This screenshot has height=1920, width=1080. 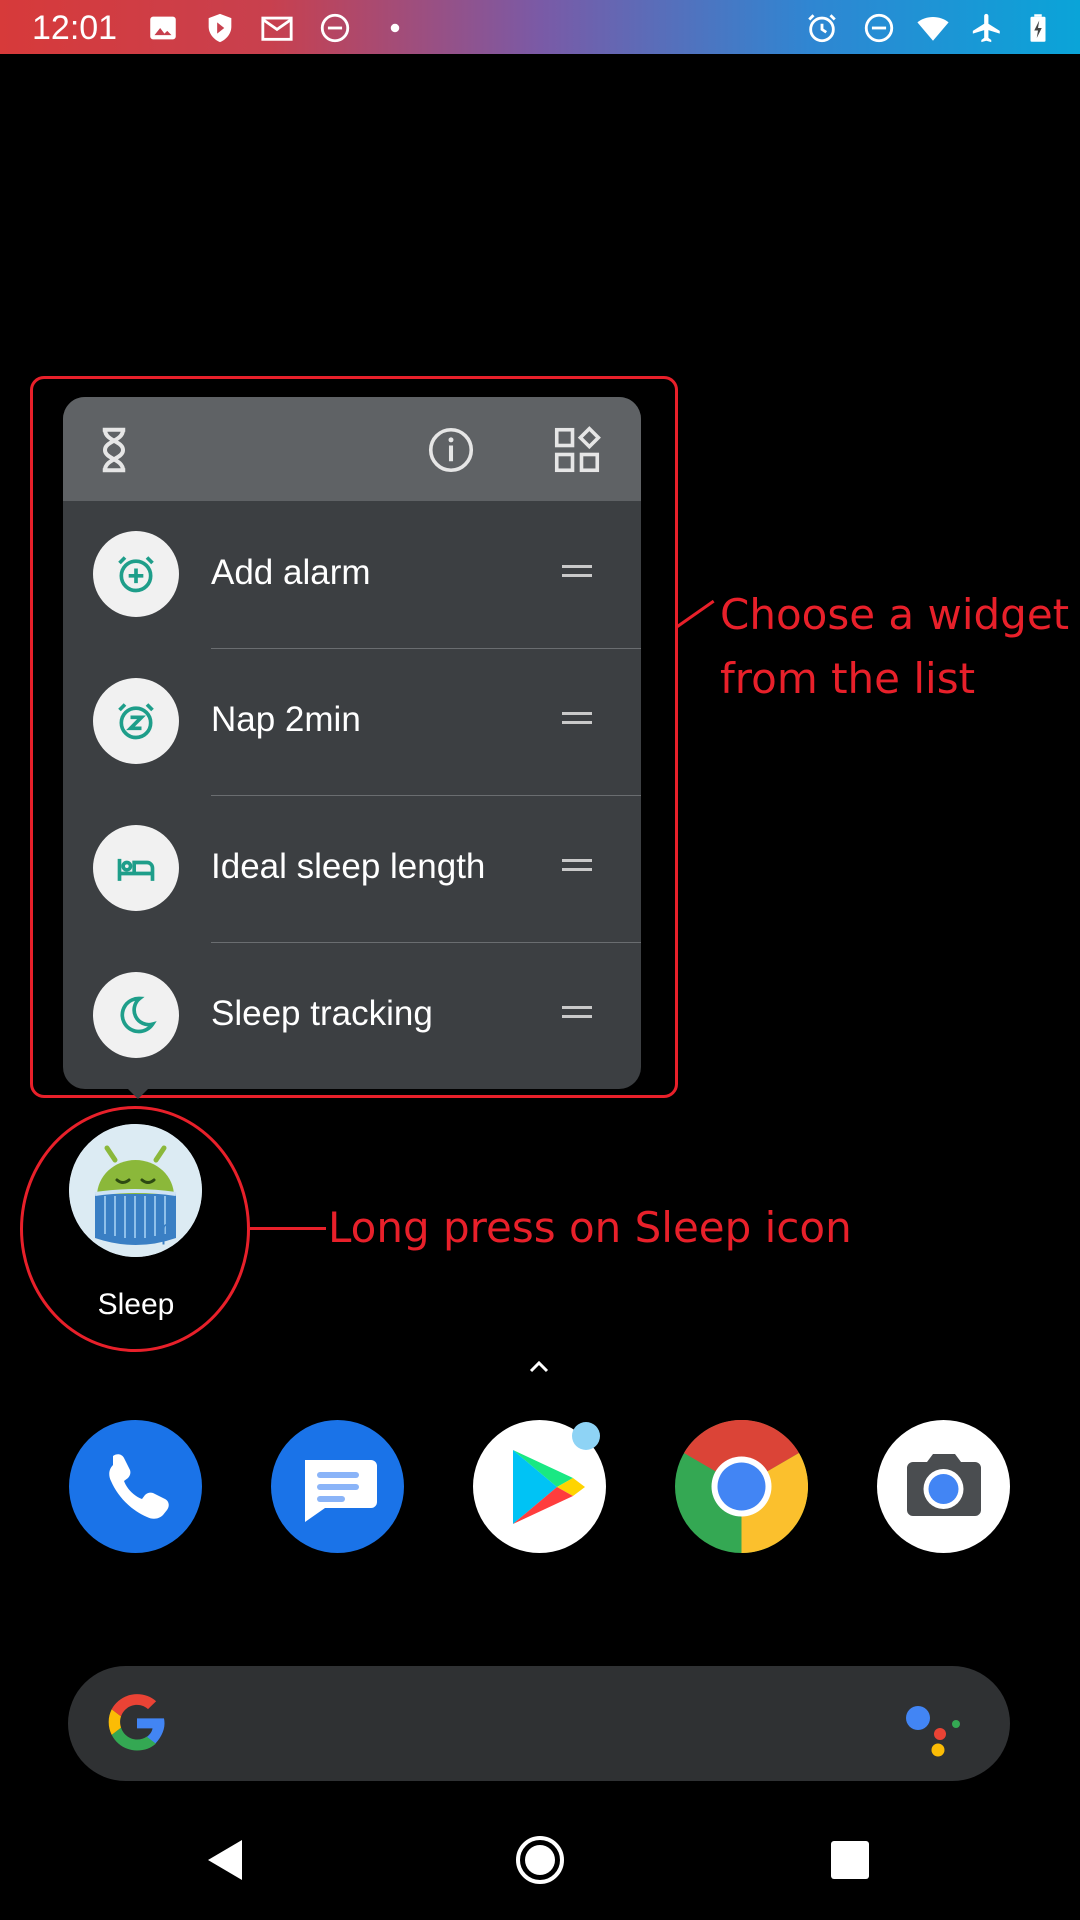 What do you see at coordinates (822, 28) in the screenshot?
I see `alarm-icon` at bounding box center [822, 28].